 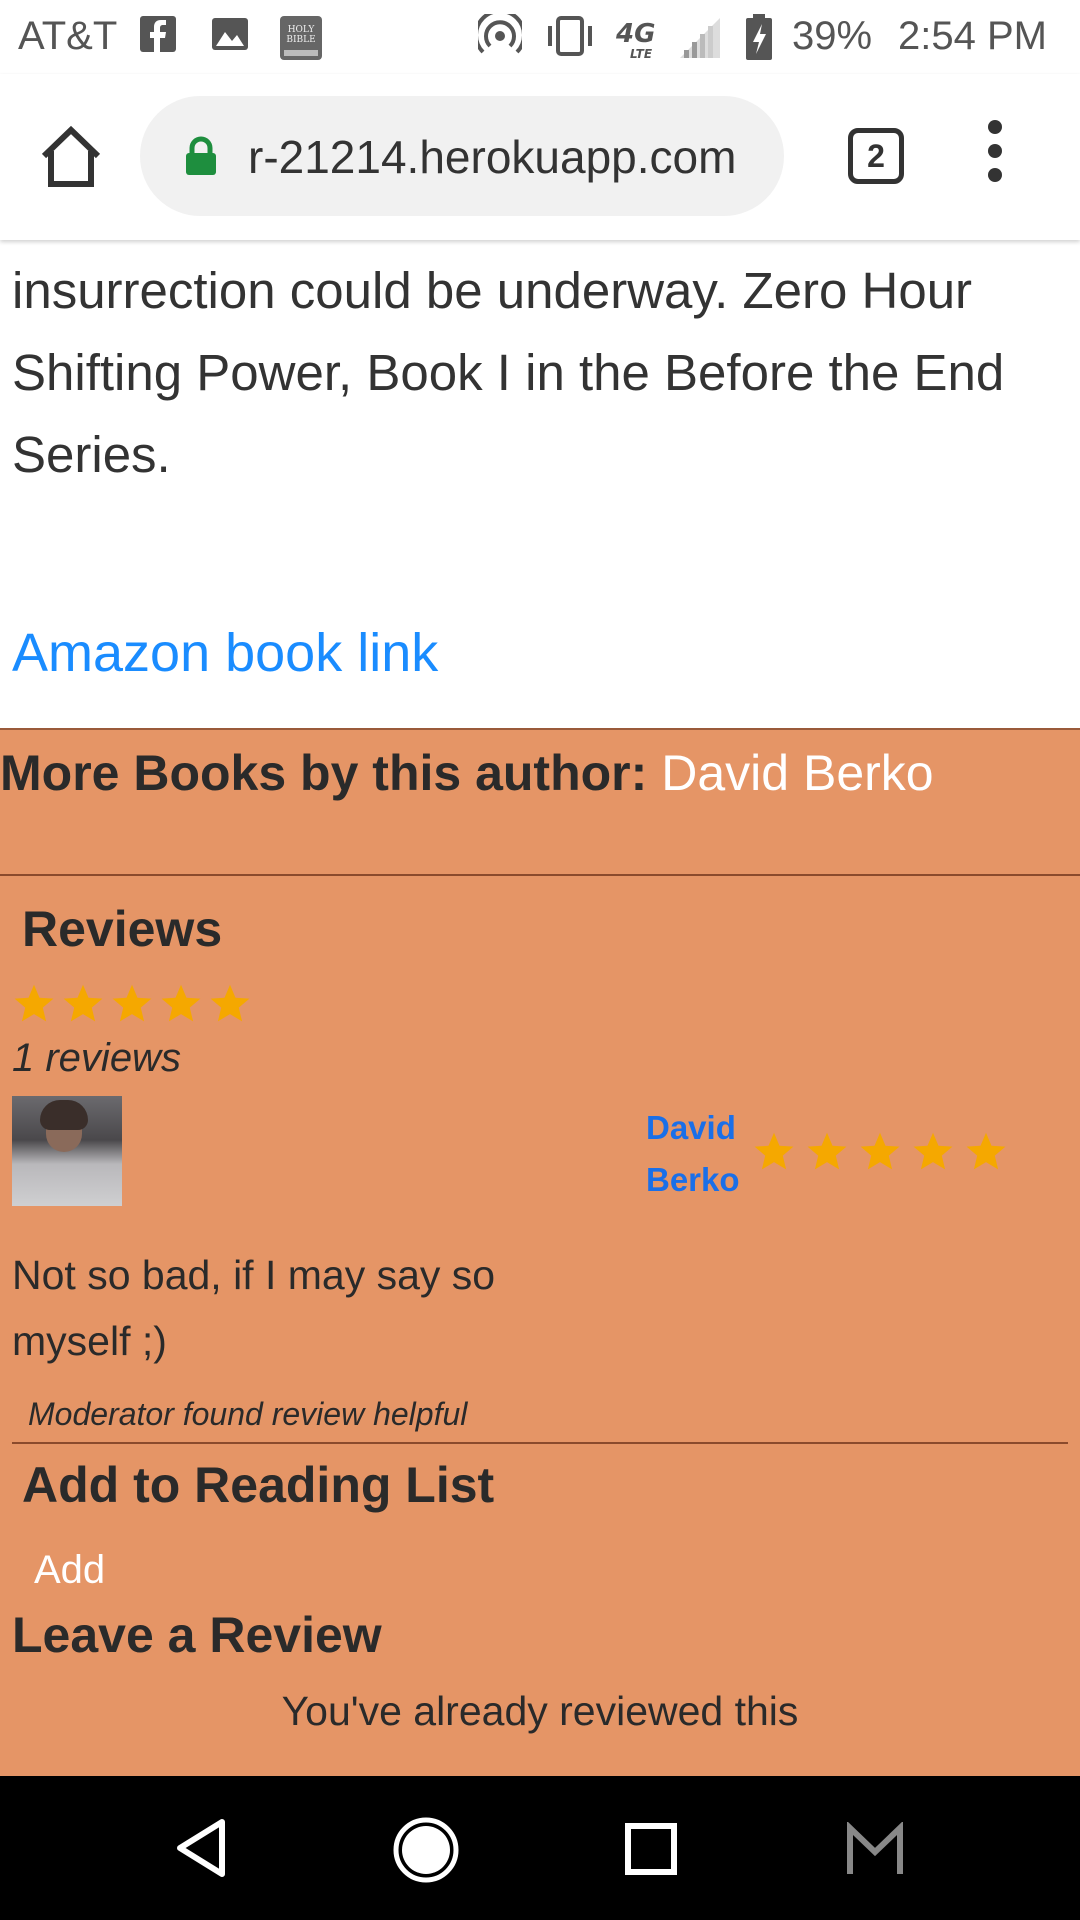 I want to click on battery-charging-icon, so click(x=759, y=37).